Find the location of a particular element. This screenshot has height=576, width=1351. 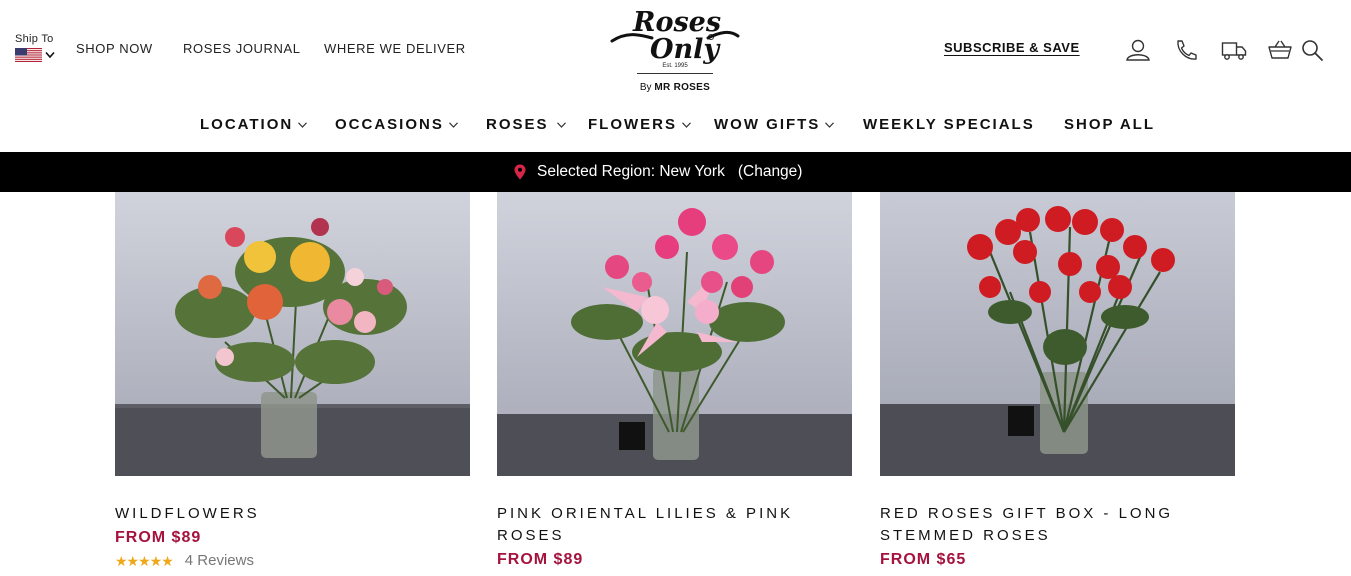

region-bar: Selected Region: New York (Change) is located at coordinates (675, 172).